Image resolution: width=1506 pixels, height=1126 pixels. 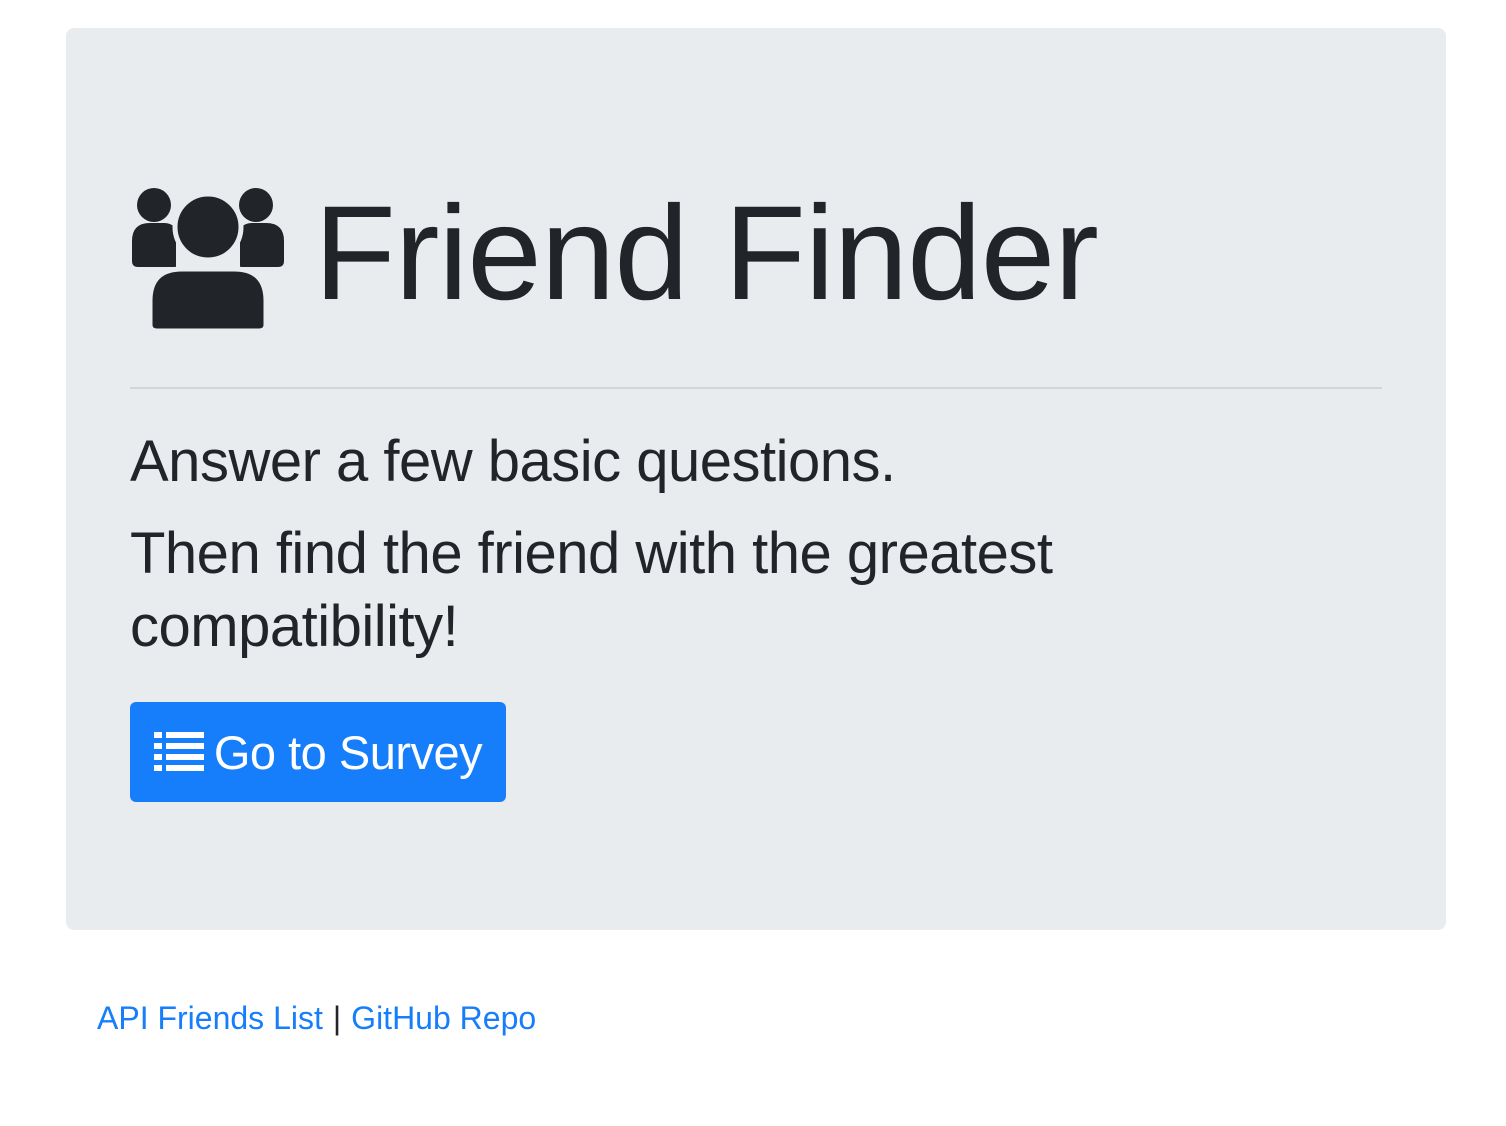 What do you see at coordinates (210, 1018) in the screenshot?
I see `api-friends-list-link: API Friends List` at bounding box center [210, 1018].